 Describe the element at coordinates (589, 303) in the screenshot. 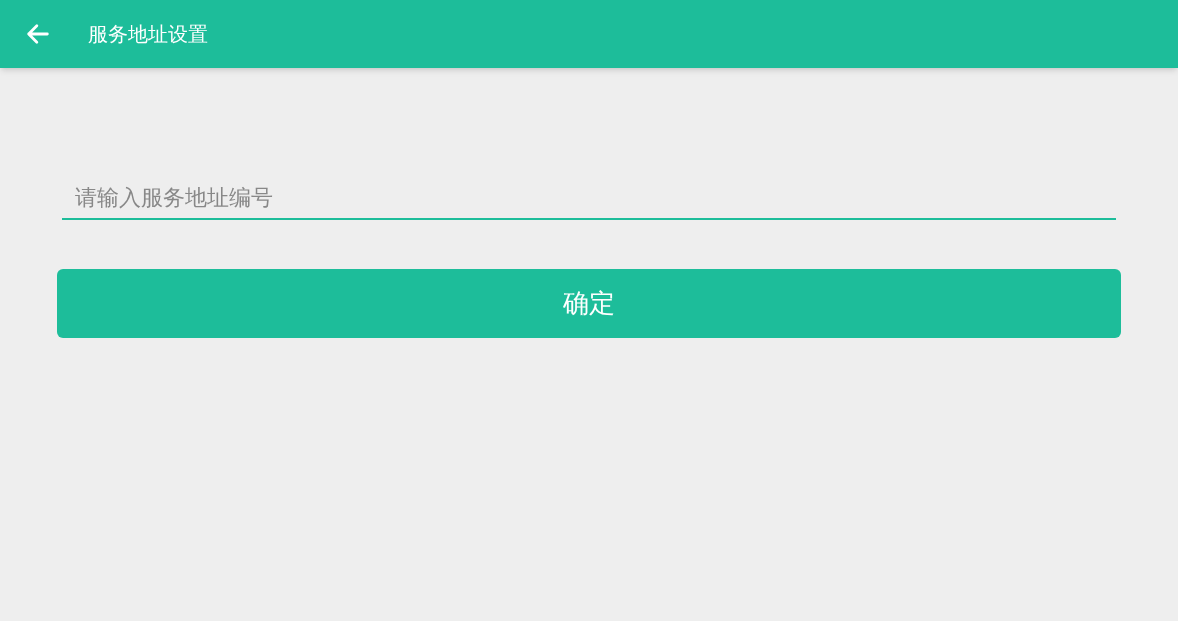

I see `confirm-button: 确定` at that location.